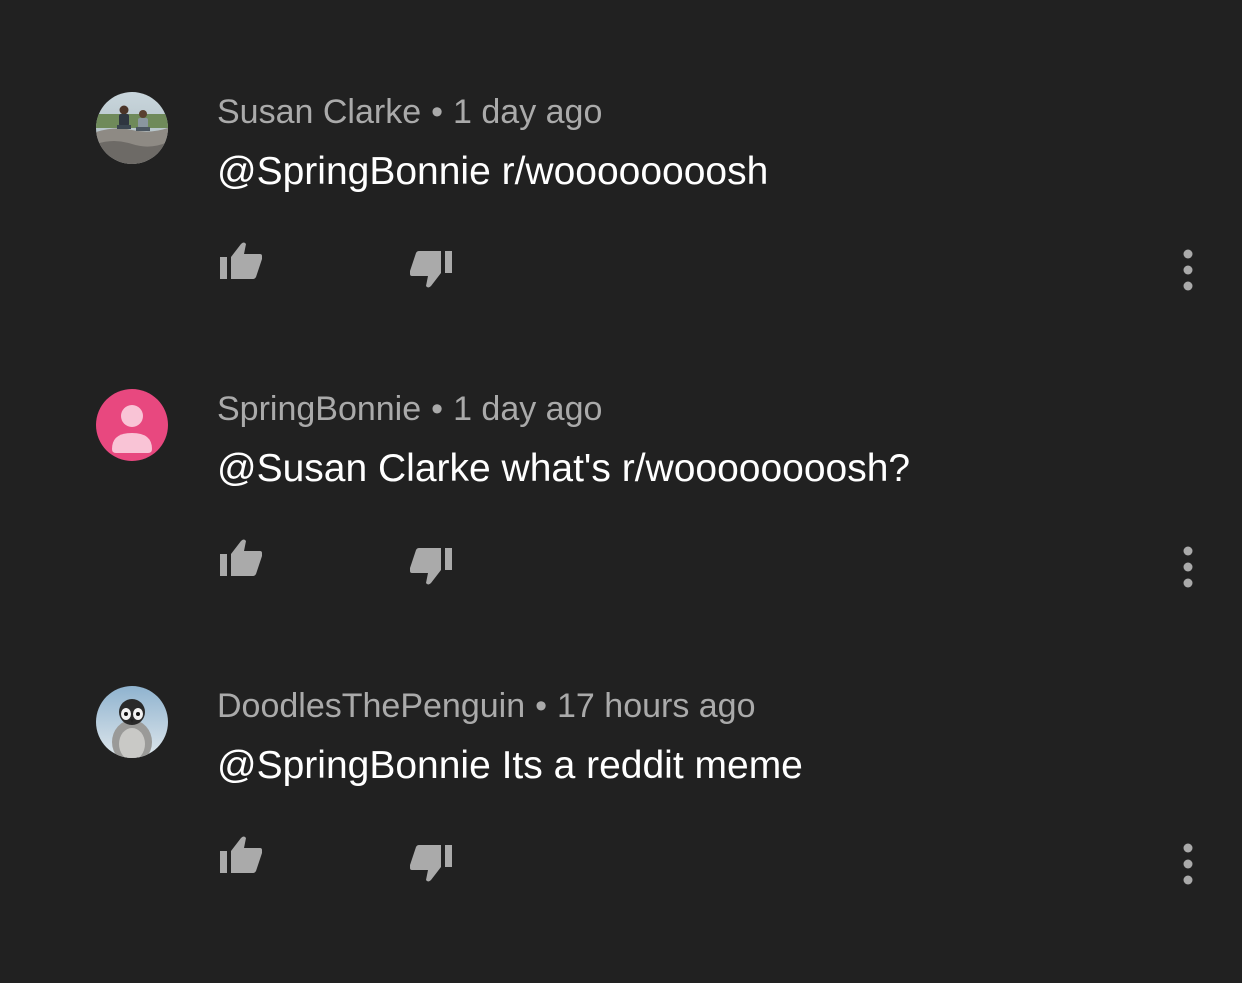 This screenshot has width=1242, height=983. Describe the element at coordinates (510, 765) in the screenshot. I see `comment-text: @SpringBonnie Its a reddit meme` at that location.